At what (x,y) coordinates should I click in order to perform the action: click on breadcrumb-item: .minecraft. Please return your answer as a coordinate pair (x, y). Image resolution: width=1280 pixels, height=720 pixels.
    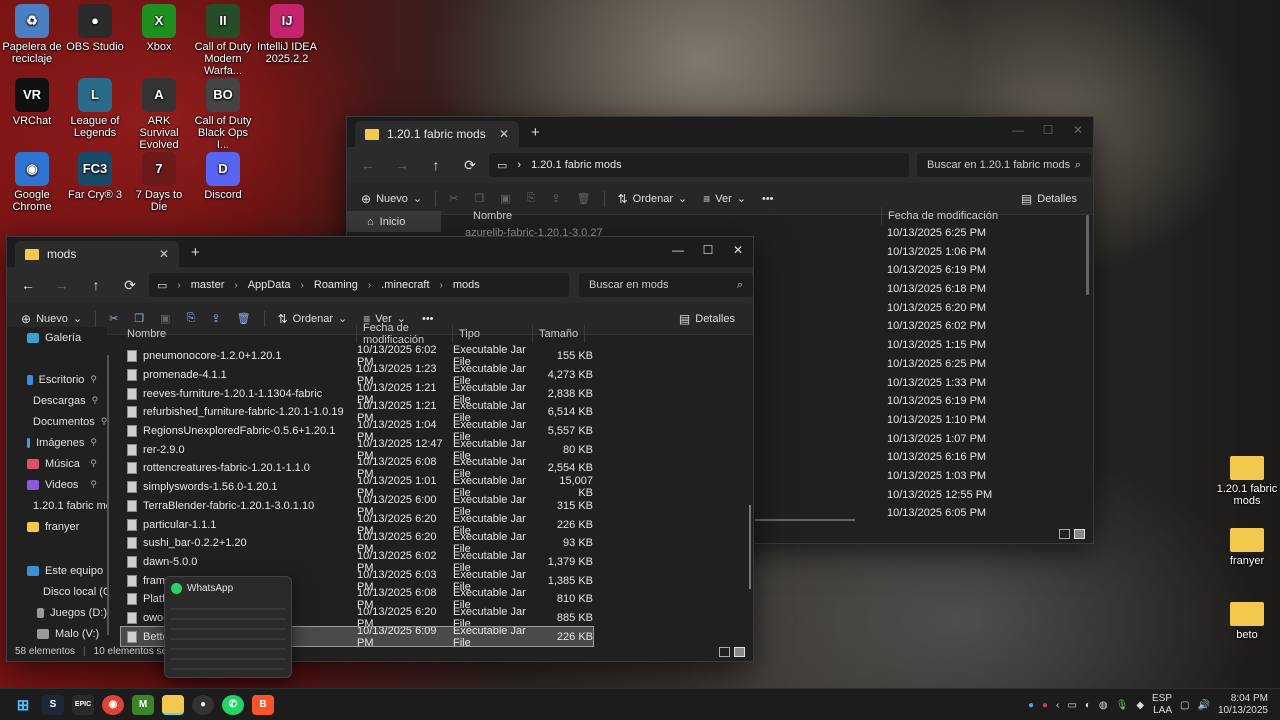
    Looking at the image, I should click on (405, 285).